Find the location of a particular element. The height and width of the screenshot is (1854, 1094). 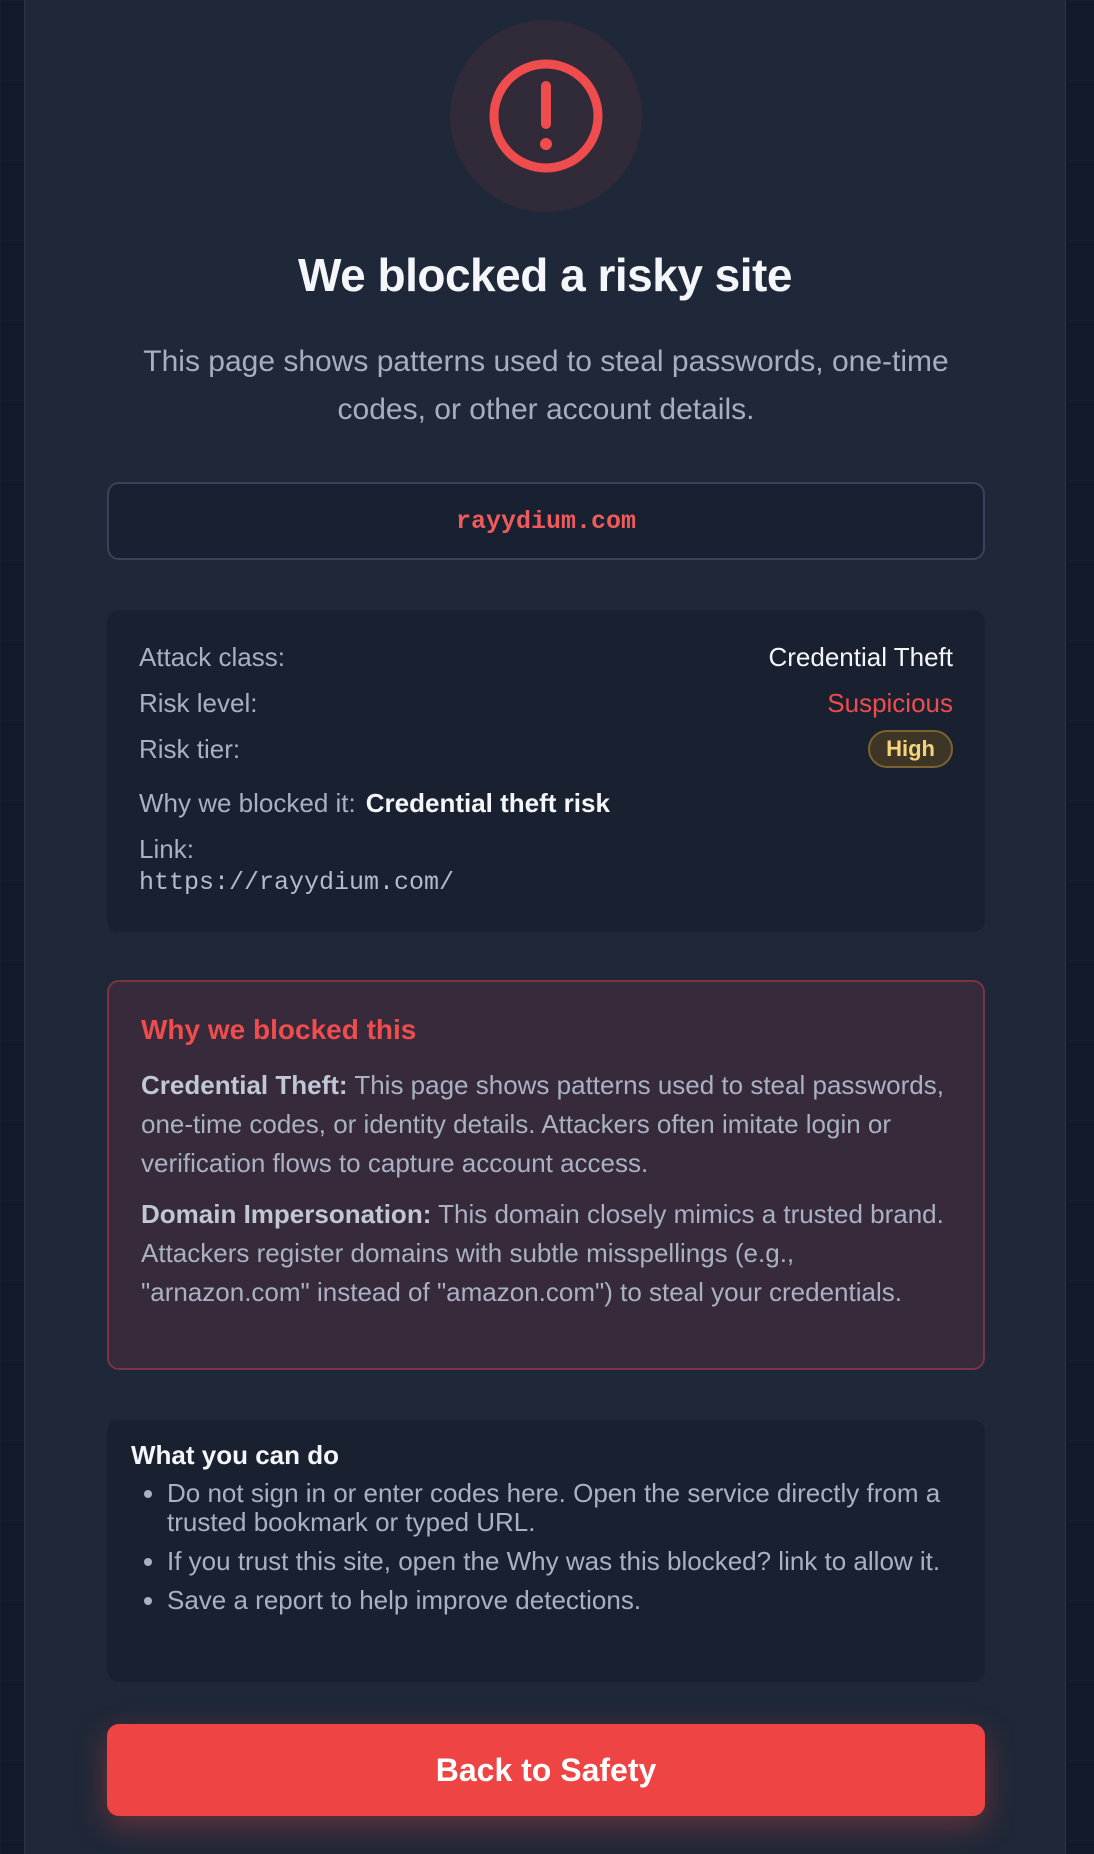

alert-icon-container is located at coordinates (546, 116).